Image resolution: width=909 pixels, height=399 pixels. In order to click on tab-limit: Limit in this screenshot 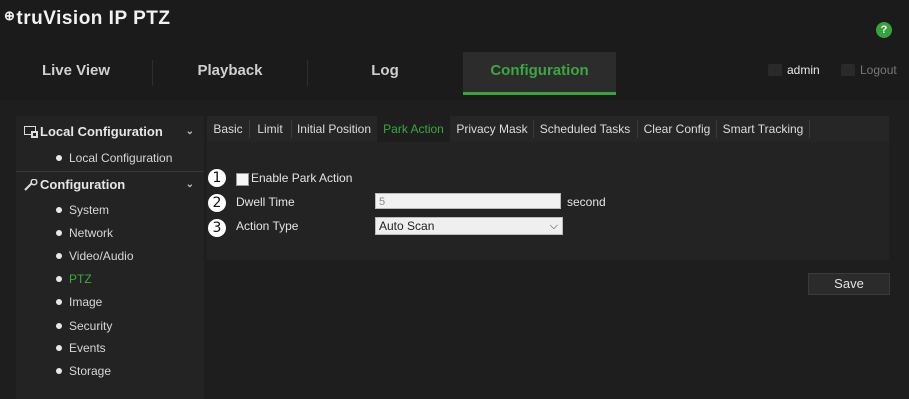, I will do `click(270, 129)`.